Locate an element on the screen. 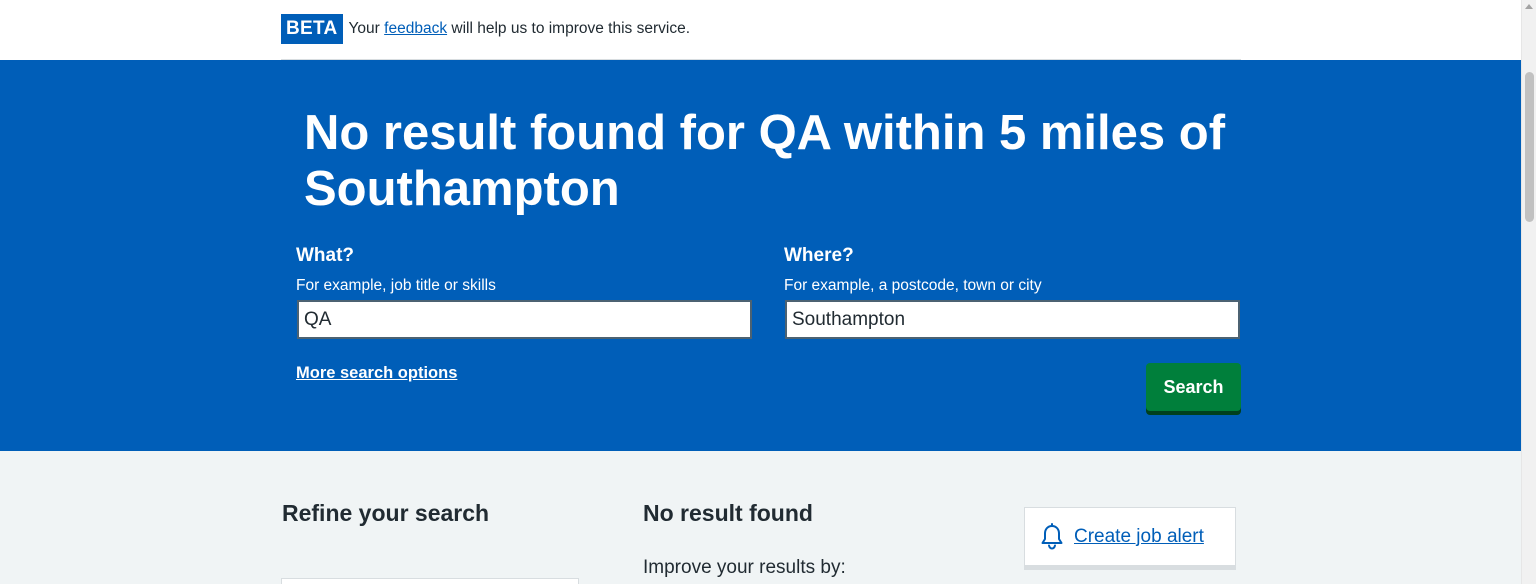 This screenshot has height=584, width=1536. beta-tag: BETA is located at coordinates (312, 29).